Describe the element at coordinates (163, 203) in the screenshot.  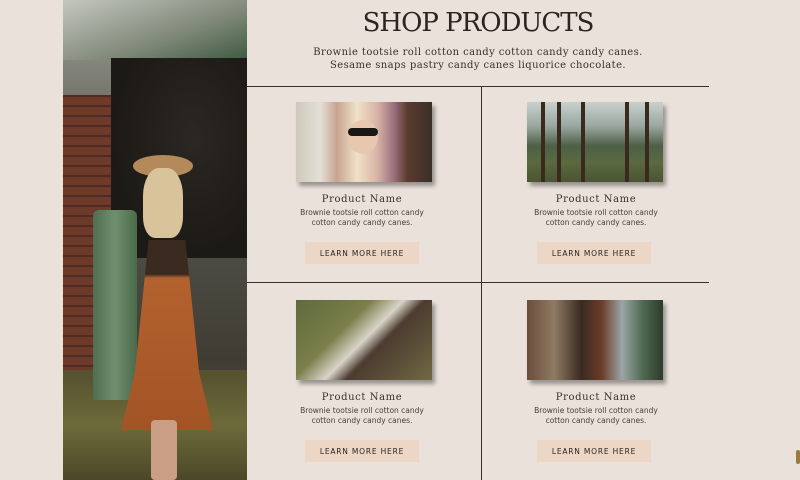
I see `hair-shape` at that location.